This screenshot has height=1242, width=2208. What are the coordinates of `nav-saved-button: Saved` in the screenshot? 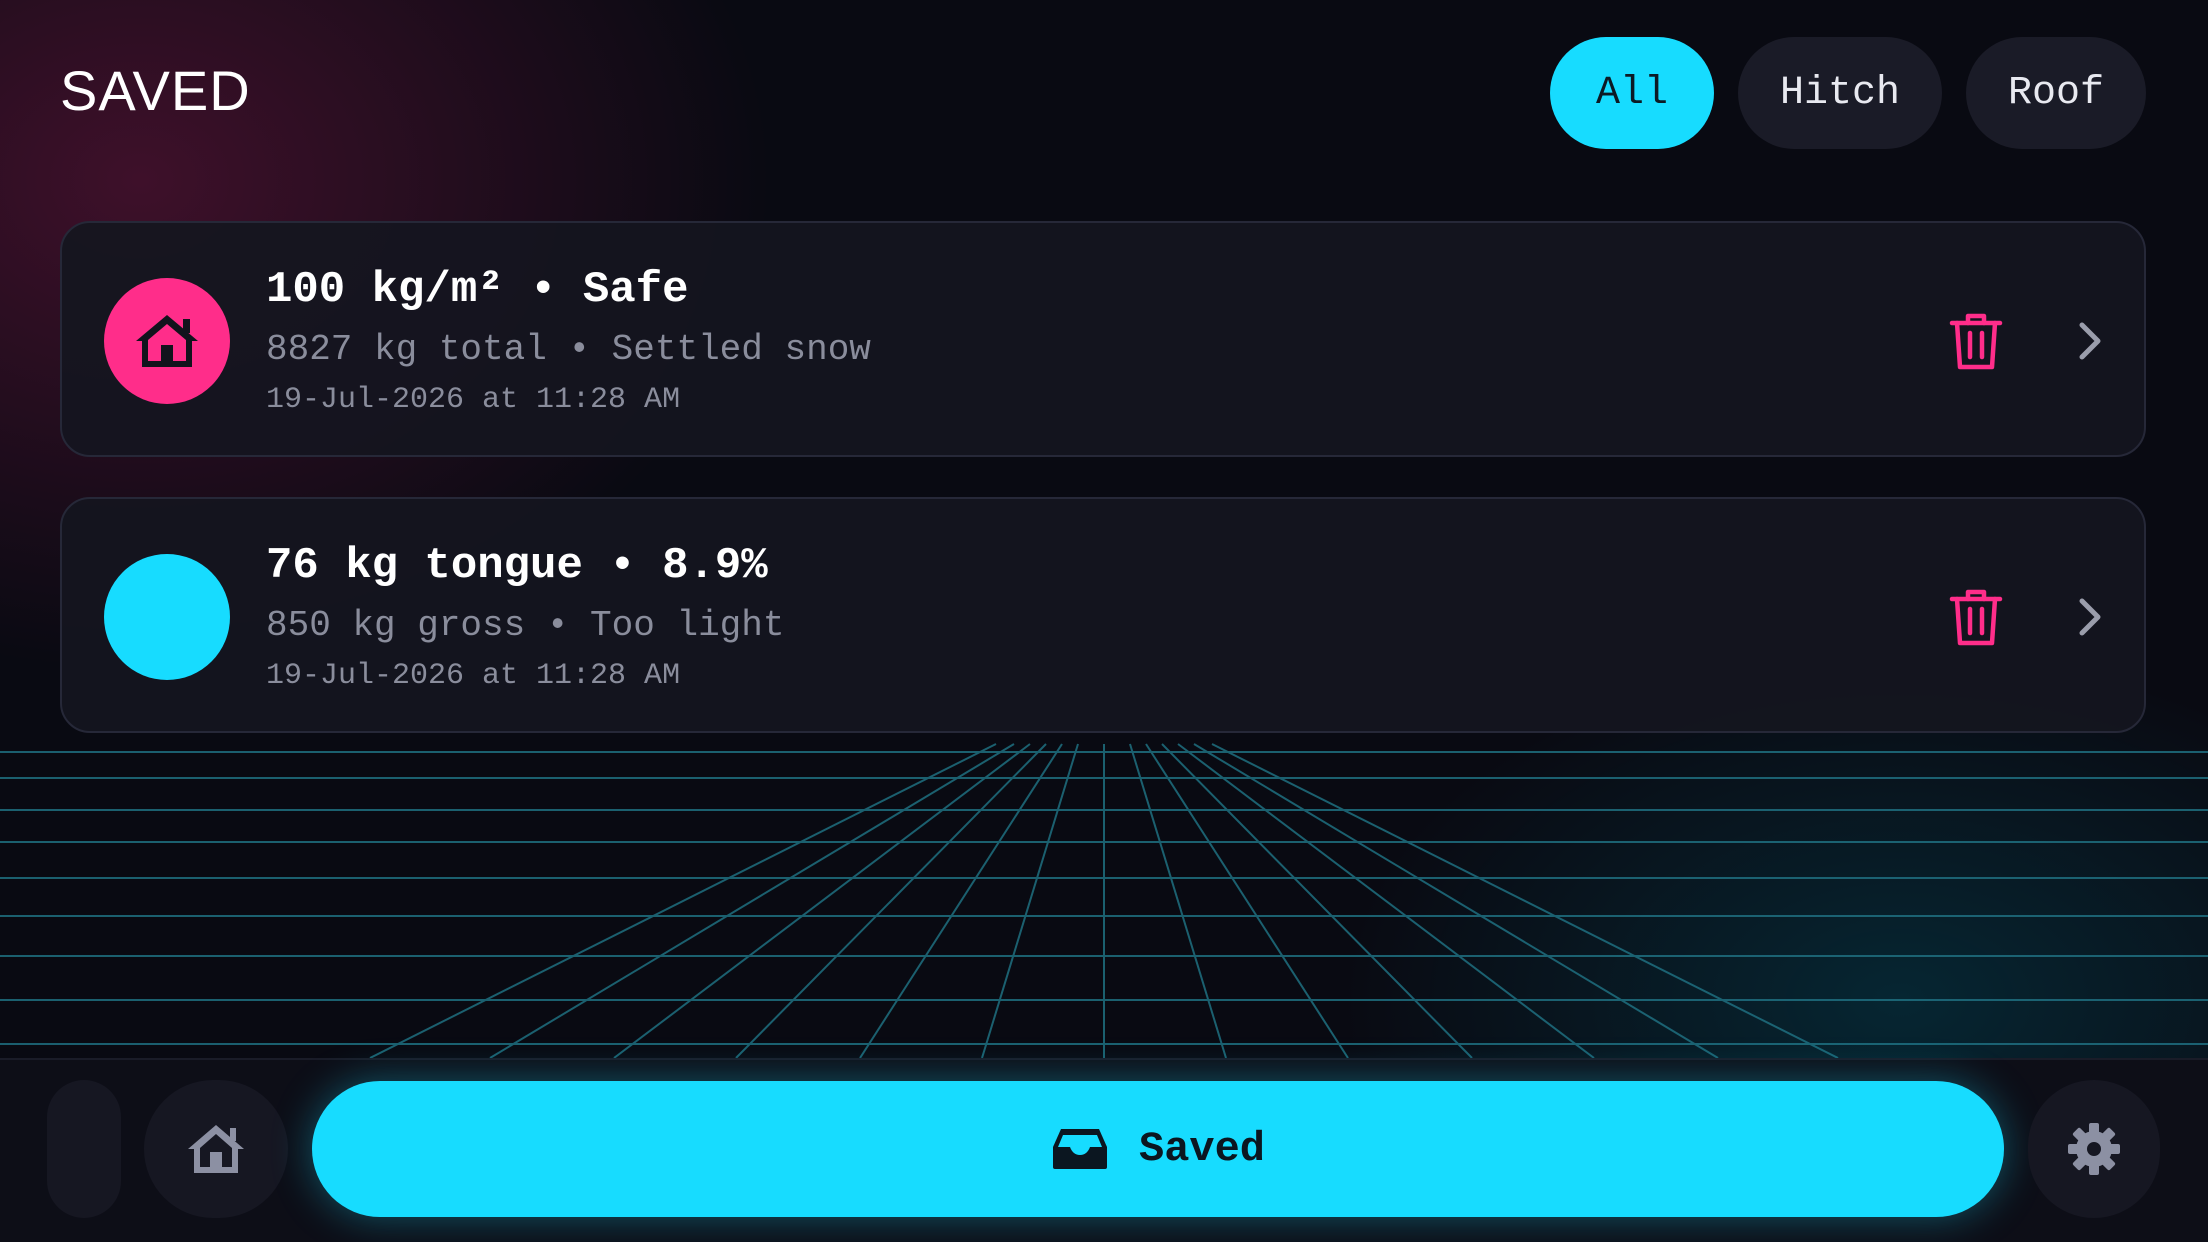 It's located at (1158, 1149).